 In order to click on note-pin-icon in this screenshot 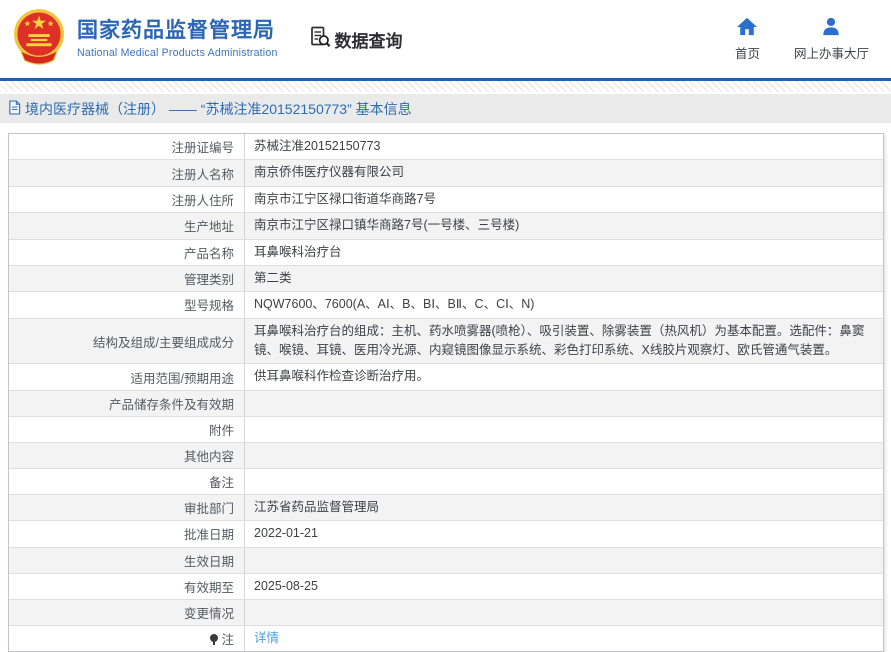, I will do `click(214, 639)`.